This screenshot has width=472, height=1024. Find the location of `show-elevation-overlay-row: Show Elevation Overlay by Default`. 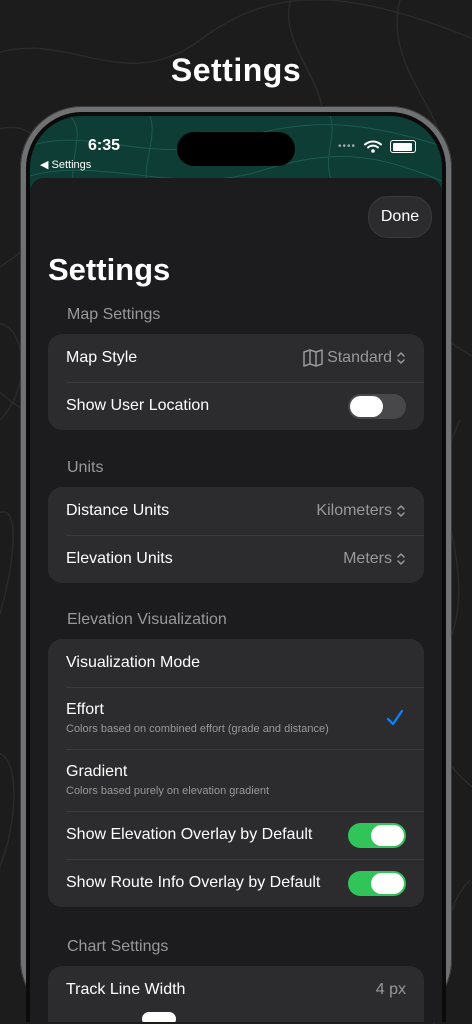

show-elevation-overlay-row: Show Elevation Overlay by Default is located at coordinates (236, 835).